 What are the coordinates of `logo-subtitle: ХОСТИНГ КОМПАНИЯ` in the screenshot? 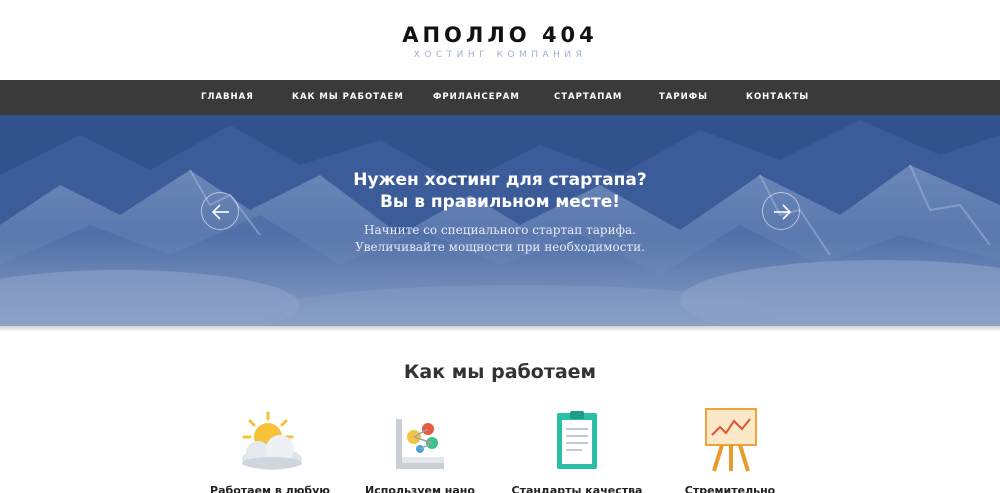 It's located at (500, 55).